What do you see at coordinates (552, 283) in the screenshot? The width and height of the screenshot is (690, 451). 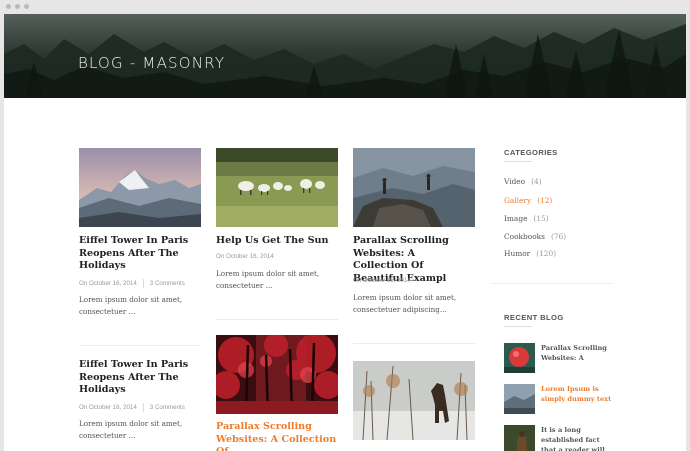 I see `sidebar-divider` at bounding box center [552, 283].